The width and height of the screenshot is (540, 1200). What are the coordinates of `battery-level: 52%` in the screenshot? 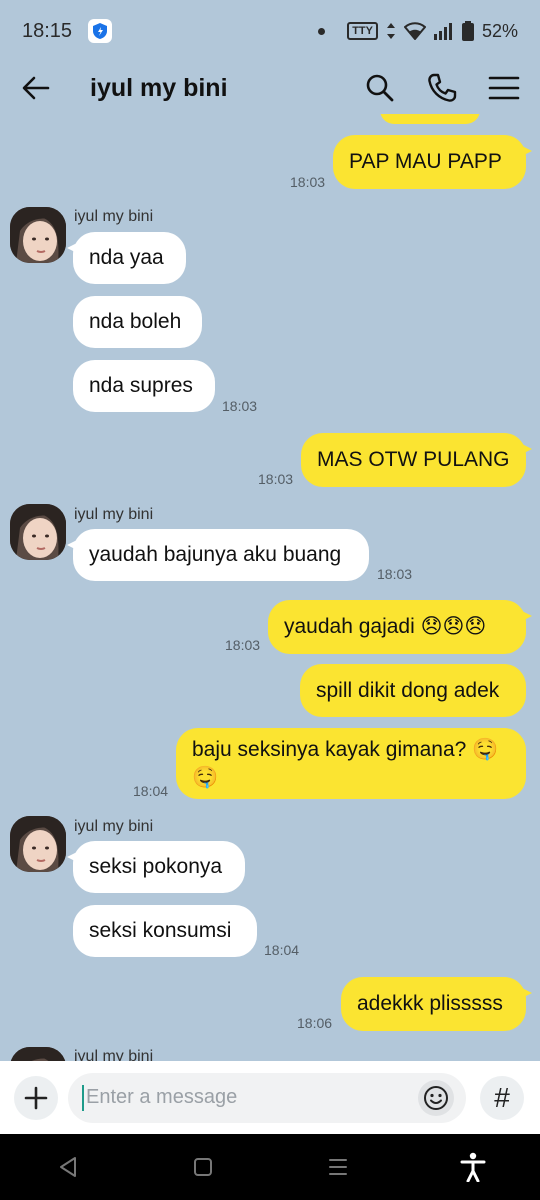 It's located at (499, 30).